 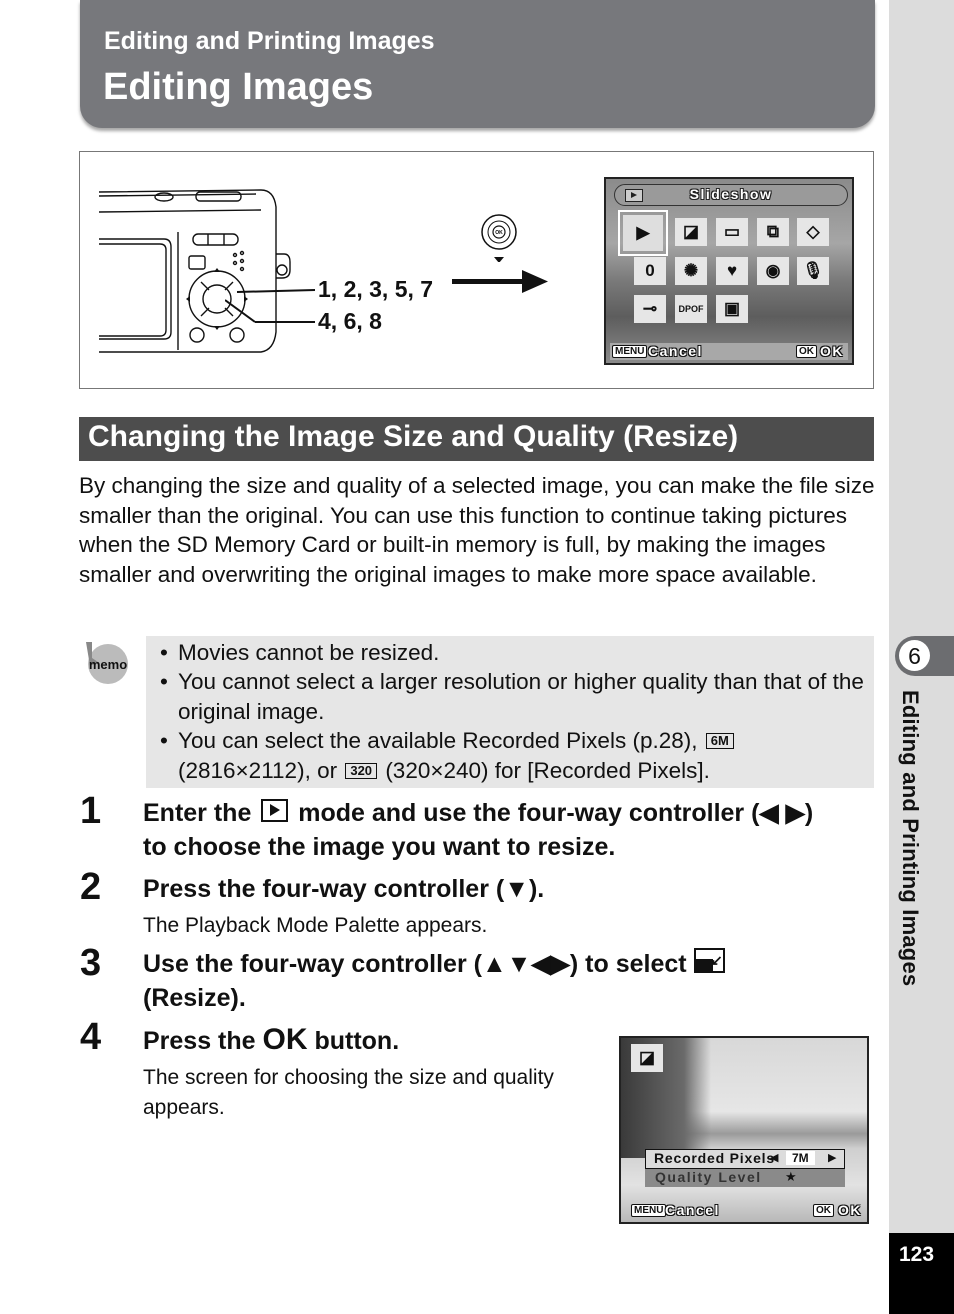 I want to click on step-number: 4, so click(x=91, y=1037).